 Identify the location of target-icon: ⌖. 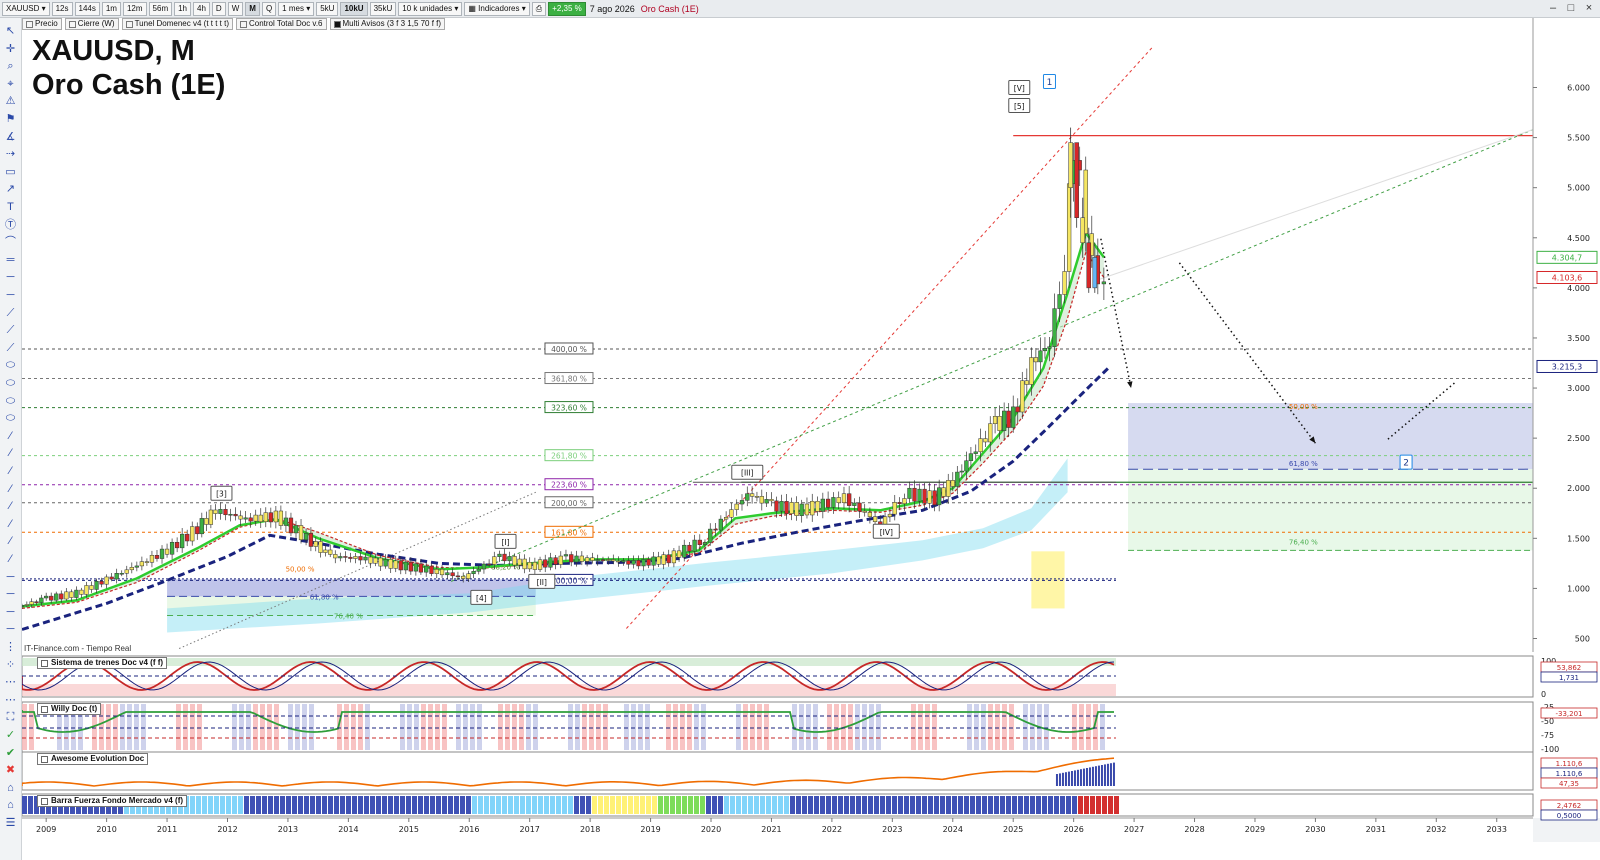
(10, 84).